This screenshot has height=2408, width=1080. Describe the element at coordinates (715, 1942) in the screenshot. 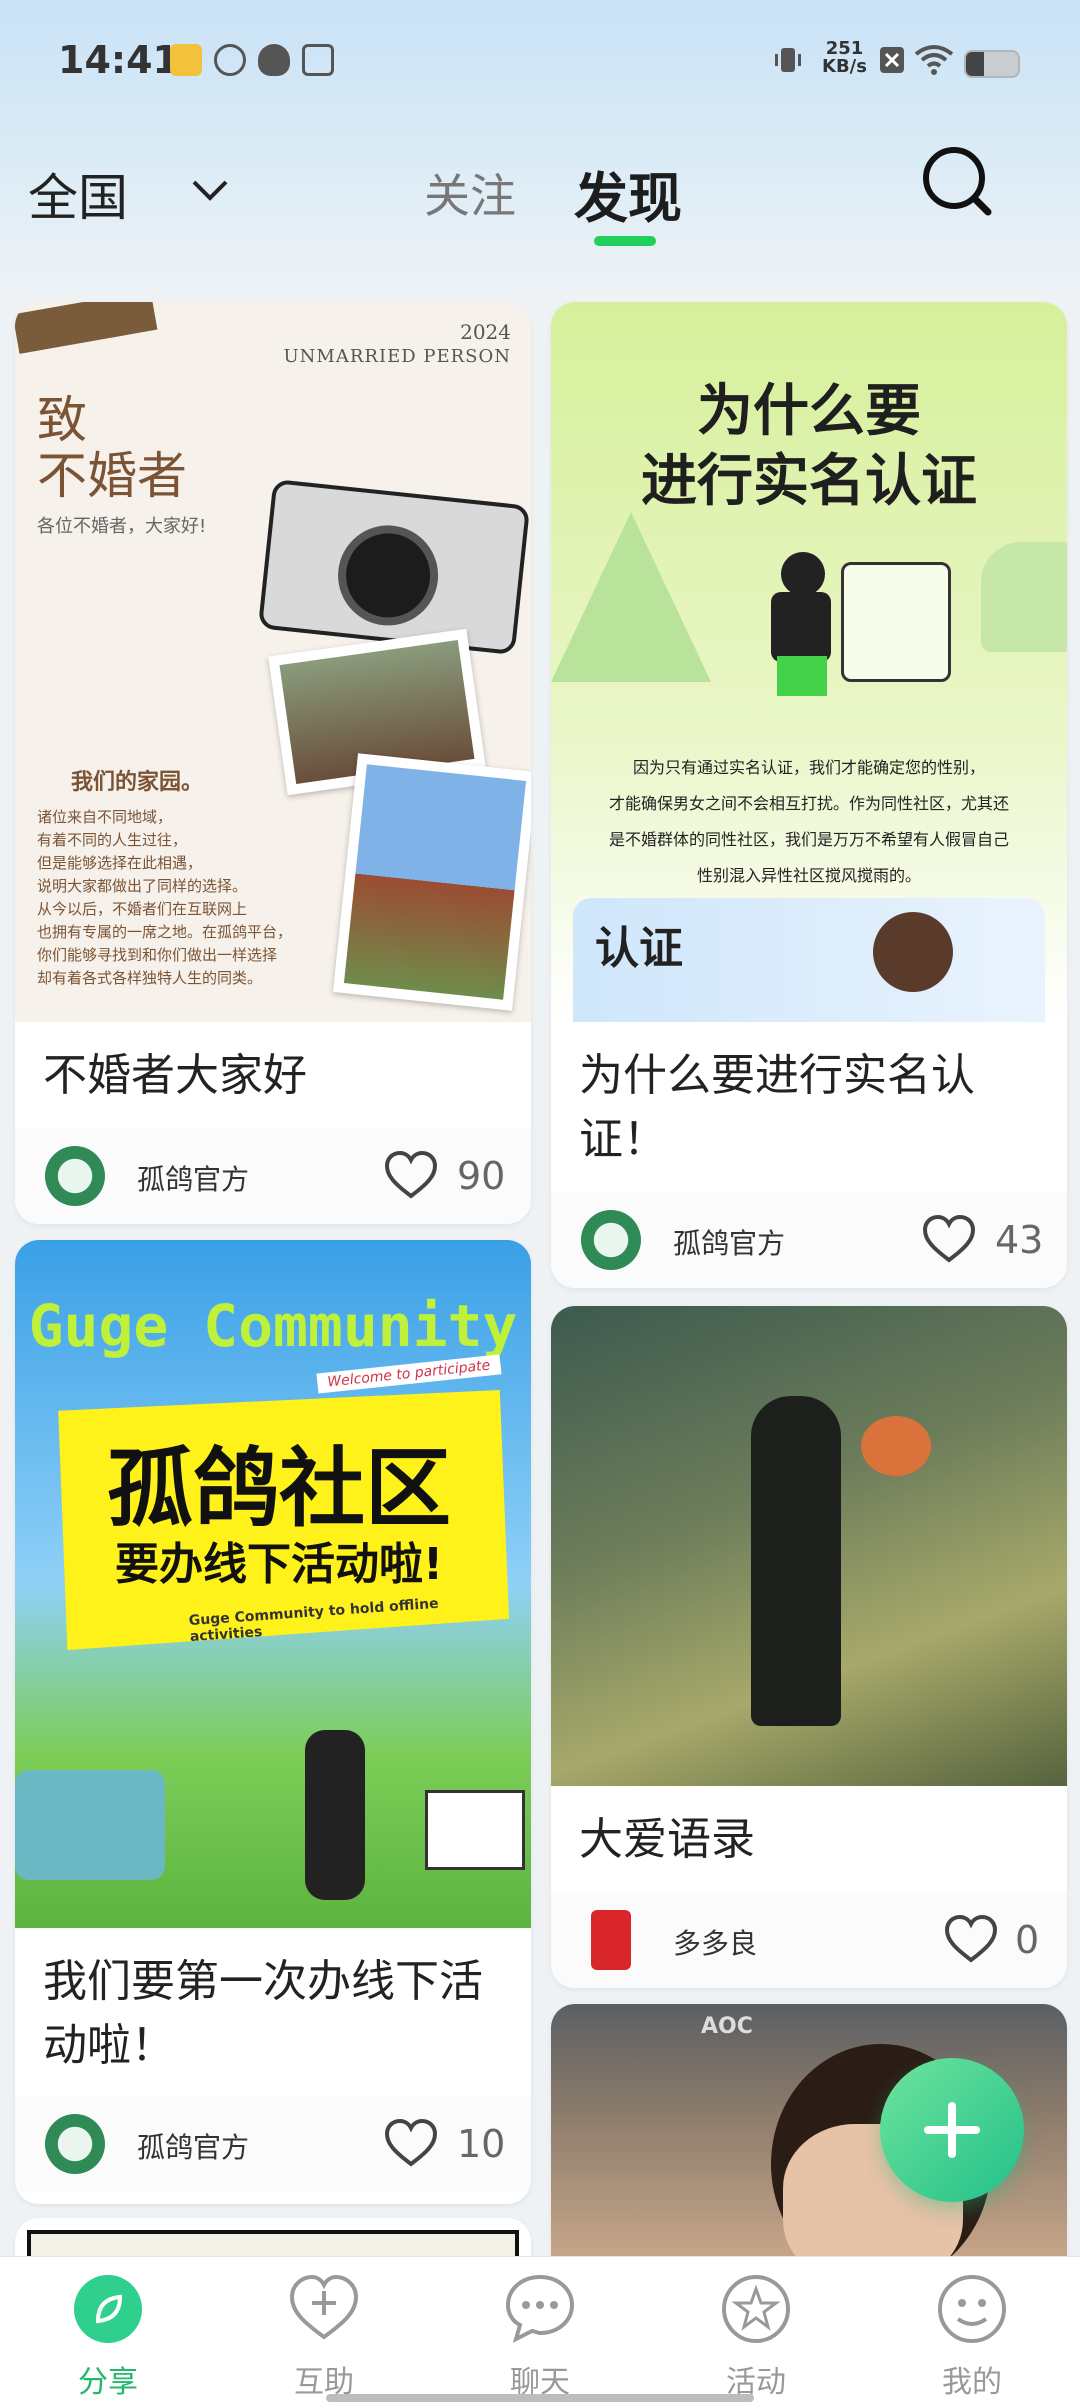

I see `author-name: 多多良` at that location.